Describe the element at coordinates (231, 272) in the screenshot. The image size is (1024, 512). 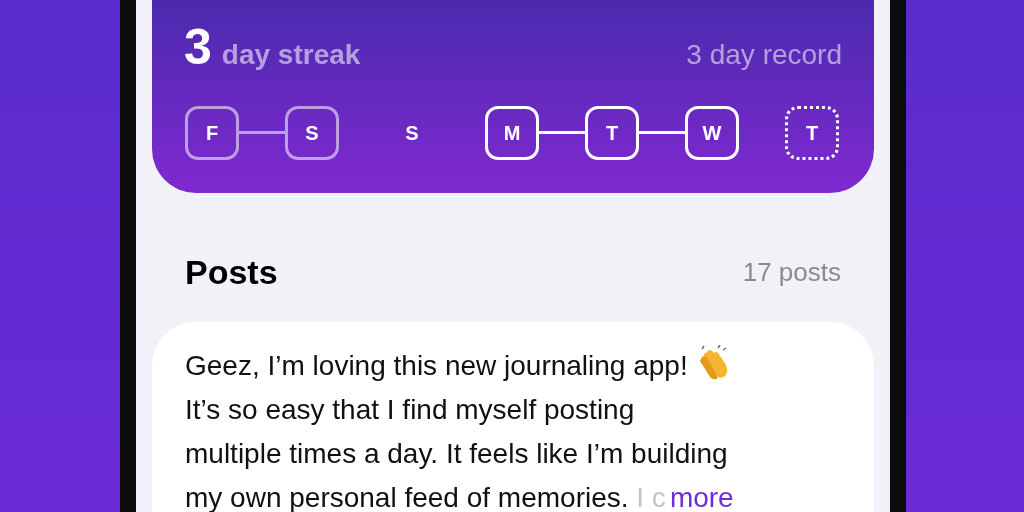
I see `posts-title: Posts` at that location.